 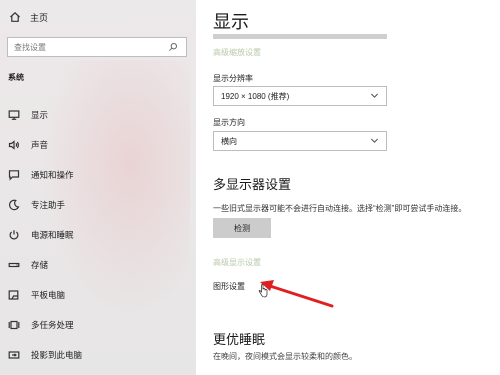 I want to click on search-box, so click(x=97, y=47).